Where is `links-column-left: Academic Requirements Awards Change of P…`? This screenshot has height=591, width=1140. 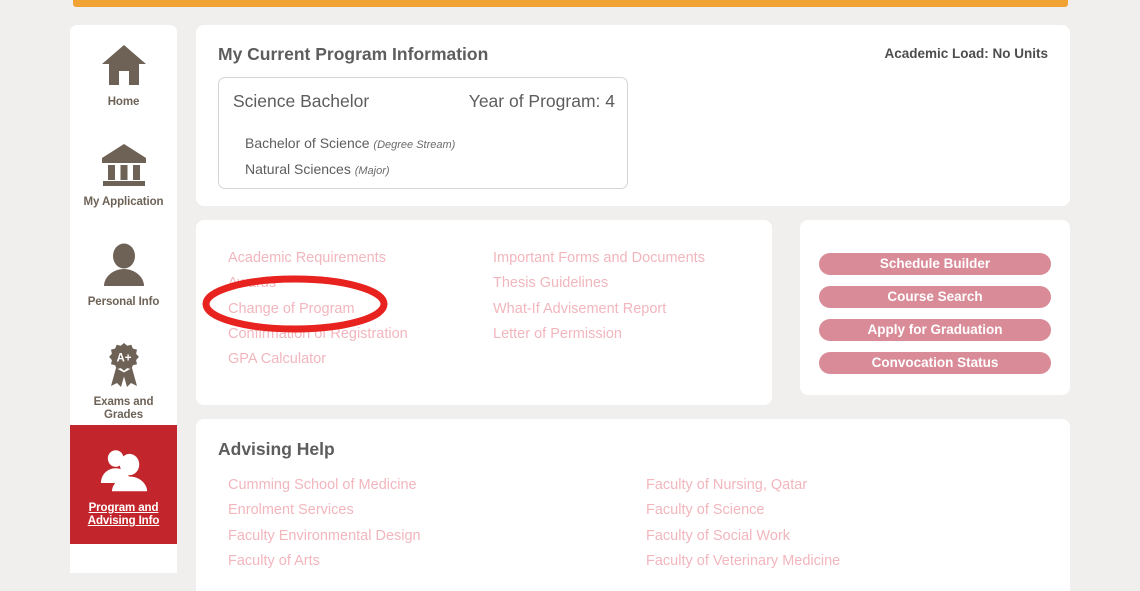 links-column-left: Academic Requirements Awards Change of P… is located at coordinates (318, 309).